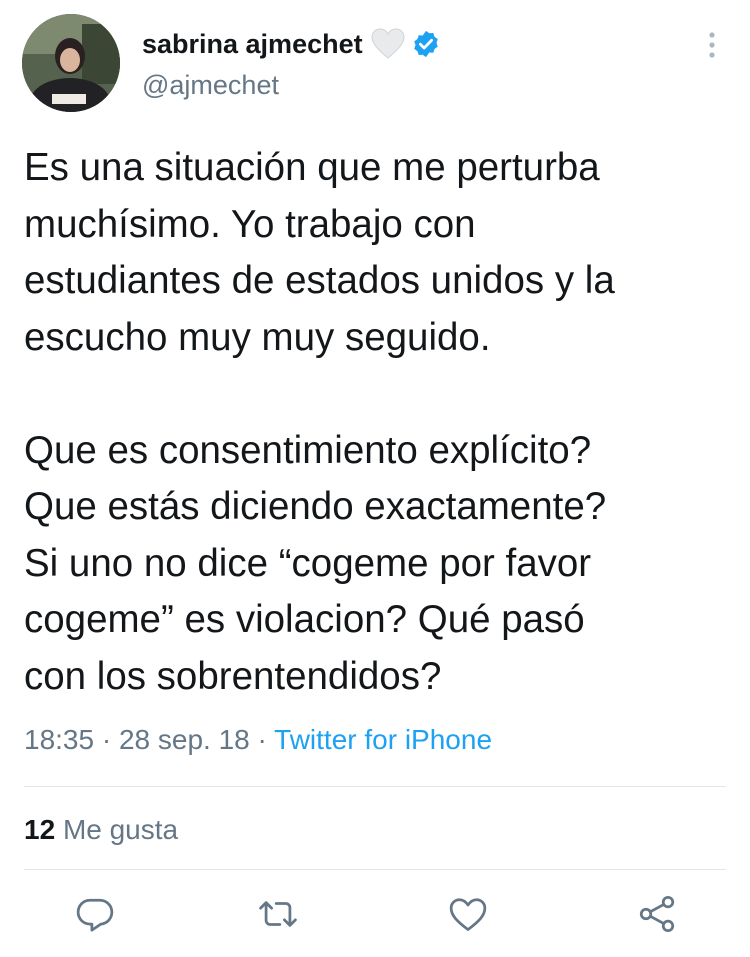 This screenshot has width=750, height=957. Describe the element at coordinates (383, 739) in the screenshot. I see `tweet-source-link: Twitter for iPhone` at that location.